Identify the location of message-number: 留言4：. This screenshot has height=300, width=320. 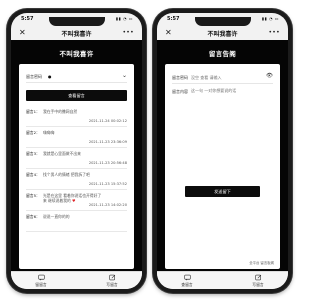
(33, 174).